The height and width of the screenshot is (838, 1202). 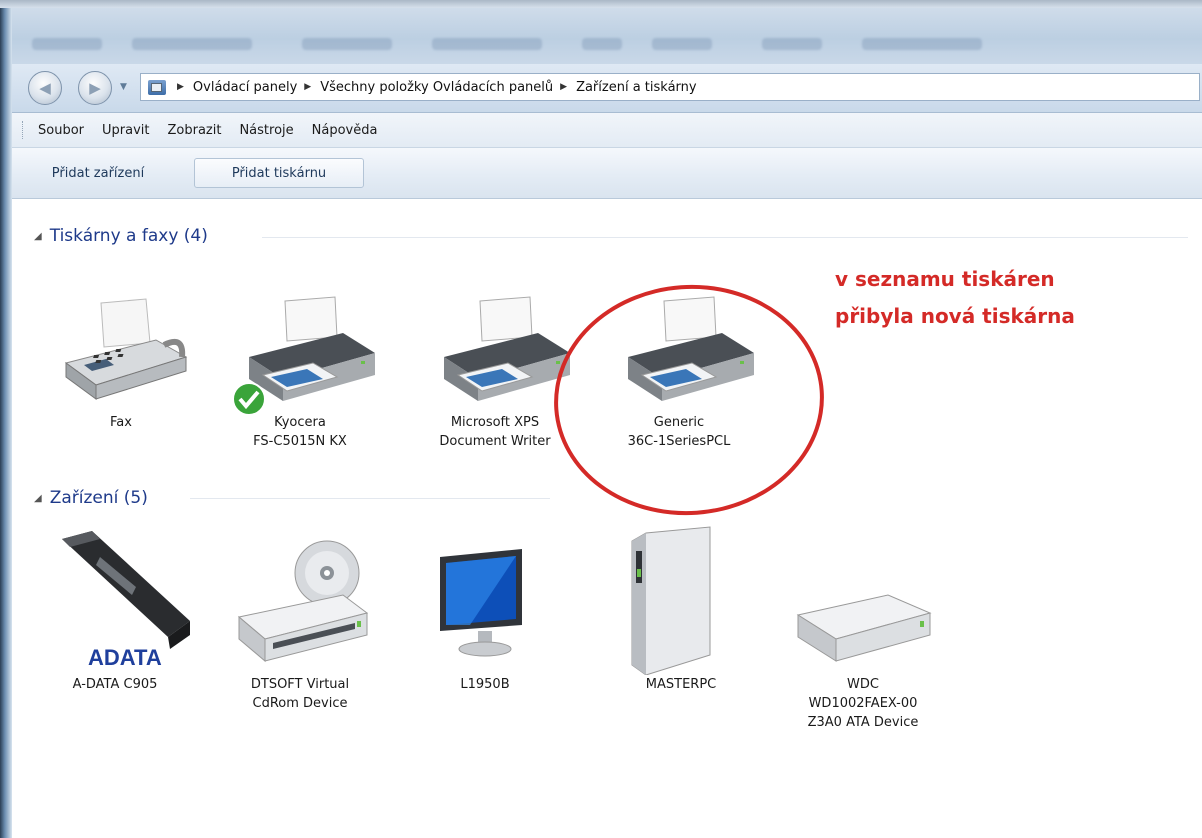 I want to click on device-adata-flash: ADATA A-DATA C905, so click(x=115, y=609).